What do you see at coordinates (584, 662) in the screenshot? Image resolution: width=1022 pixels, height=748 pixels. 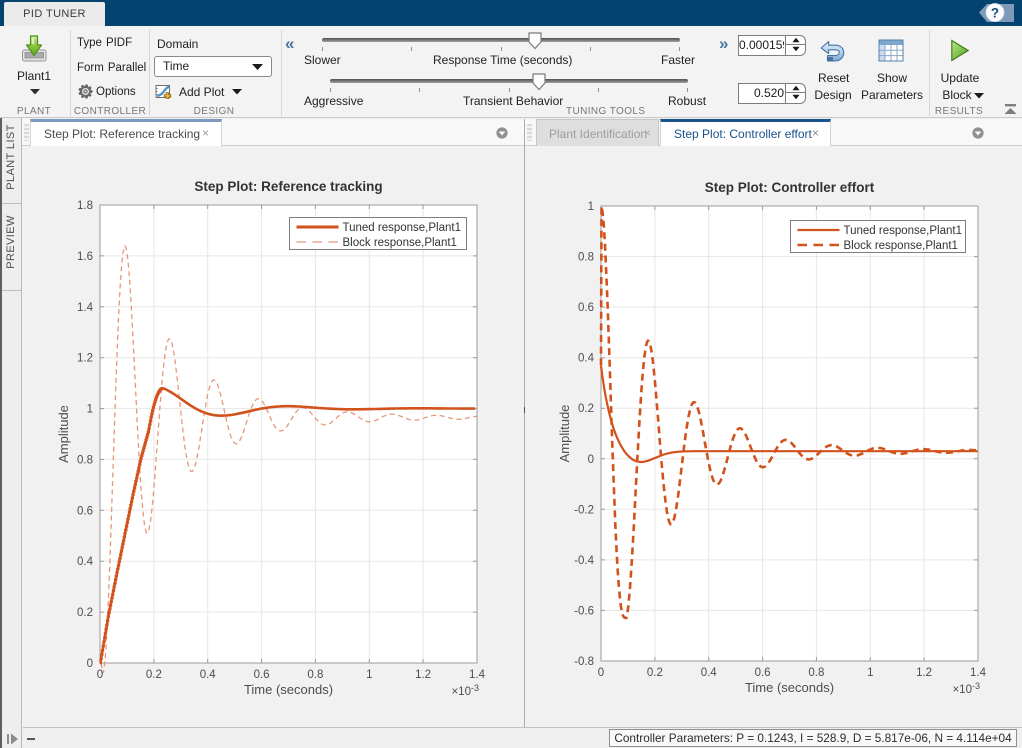 I see `svg-text: -0.8` at bounding box center [584, 662].